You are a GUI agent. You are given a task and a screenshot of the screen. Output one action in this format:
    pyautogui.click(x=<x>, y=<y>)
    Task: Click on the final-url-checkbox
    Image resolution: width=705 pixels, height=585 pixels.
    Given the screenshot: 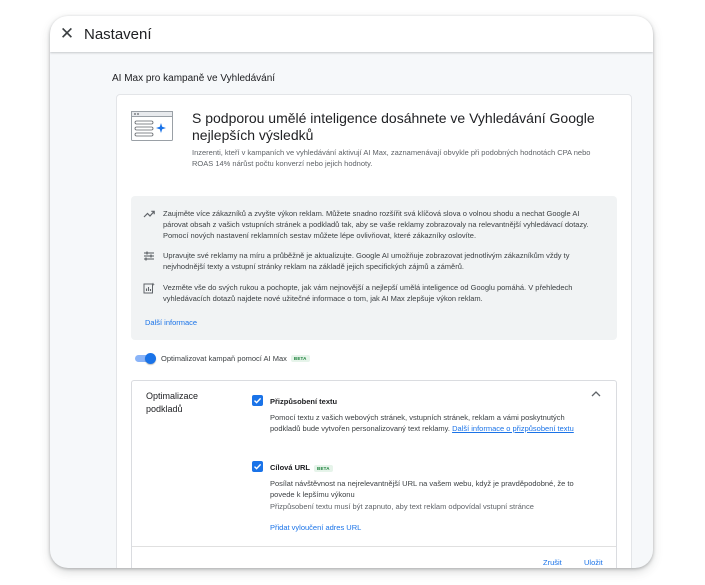 What is the action you would take?
    pyautogui.click(x=257, y=466)
    